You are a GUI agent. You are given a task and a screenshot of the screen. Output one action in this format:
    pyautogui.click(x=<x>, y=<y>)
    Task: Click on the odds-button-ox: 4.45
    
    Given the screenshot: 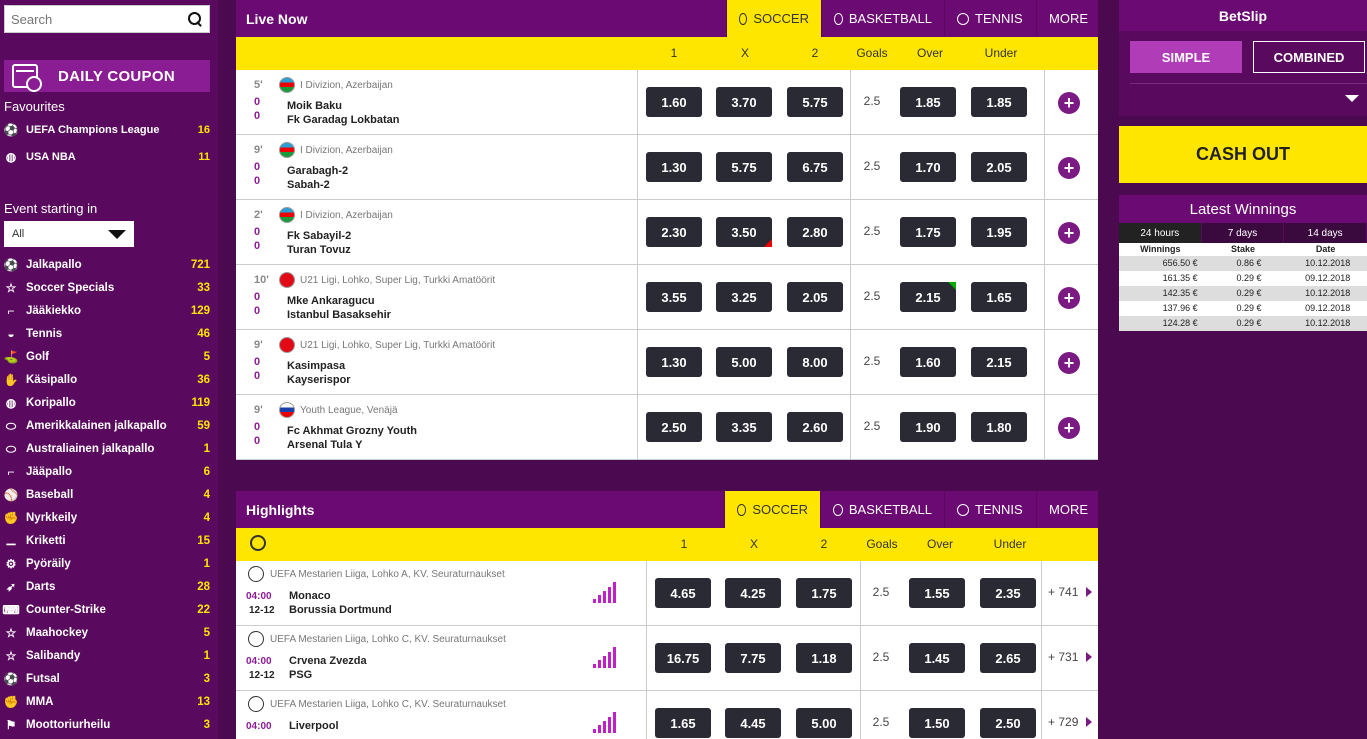 What is the action you would take?
    pyautogui.click(x=753, y=723)
    